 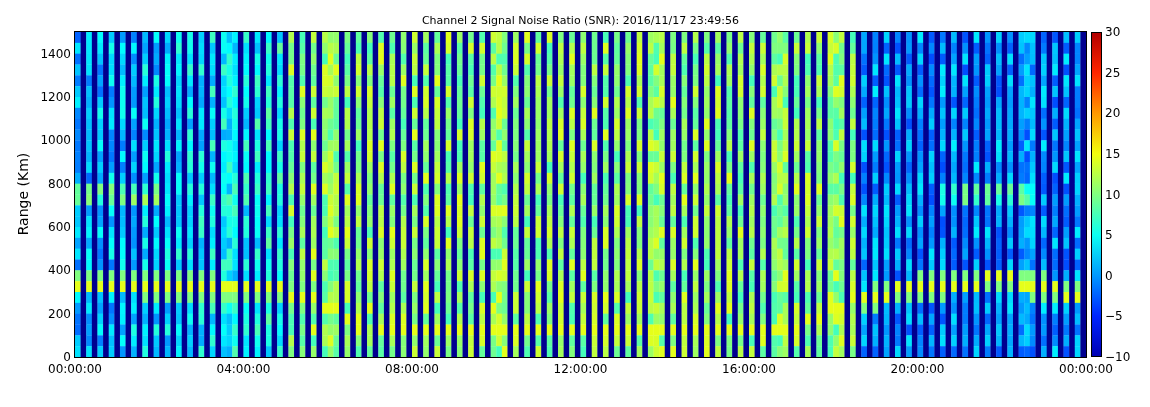 I want to click on tick-label: 30, so click(x=1113, y=32).